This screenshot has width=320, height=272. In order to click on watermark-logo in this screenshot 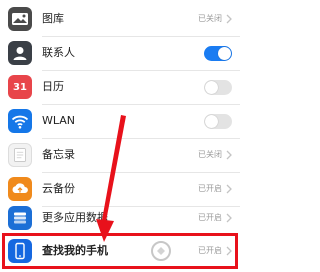, I will do `click(161, 251)`.